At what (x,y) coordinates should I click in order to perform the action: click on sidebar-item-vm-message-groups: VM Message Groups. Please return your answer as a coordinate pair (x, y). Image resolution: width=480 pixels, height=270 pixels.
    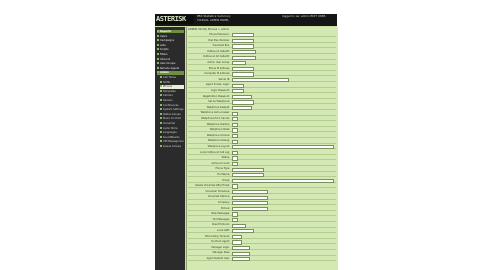
    Looking at the image, I should click on (172, 141).